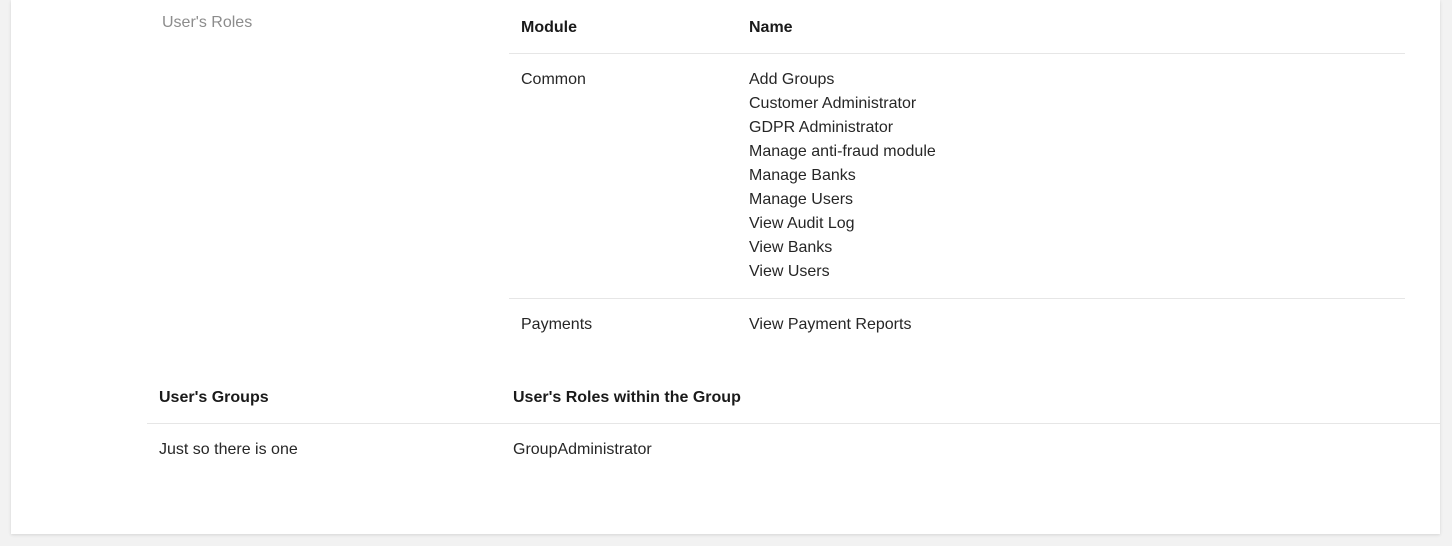 This screenshot has height=546, width=1452. What do you see at coordinates (214, 397) in the screenshot?
I see `groups-column-header: User's Groups` at bounding box center [214, 397].